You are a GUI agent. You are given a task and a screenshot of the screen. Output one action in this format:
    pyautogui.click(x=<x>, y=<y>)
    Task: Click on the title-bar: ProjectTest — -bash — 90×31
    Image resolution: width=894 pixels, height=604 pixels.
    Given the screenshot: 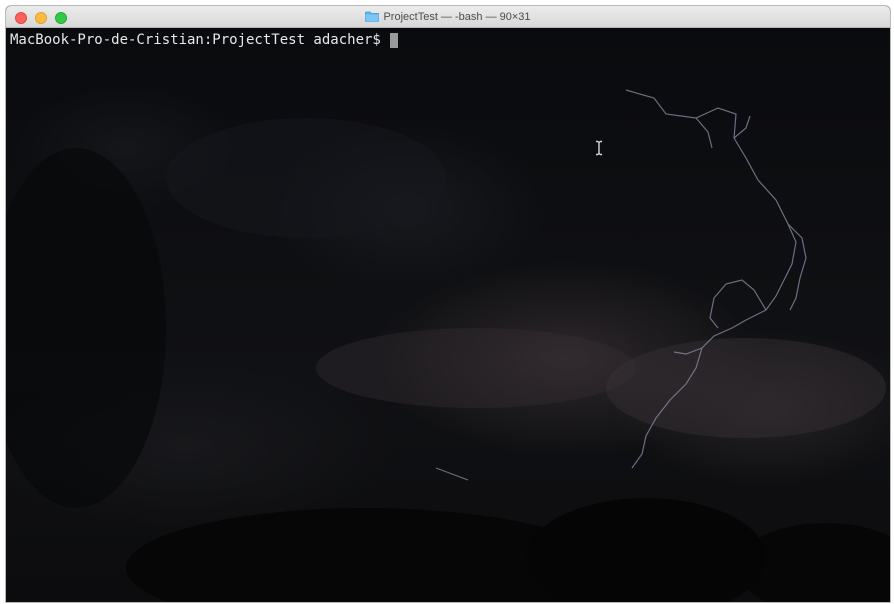 What is the action you would take?
    pyautogui.click(x=448, y=17)
    